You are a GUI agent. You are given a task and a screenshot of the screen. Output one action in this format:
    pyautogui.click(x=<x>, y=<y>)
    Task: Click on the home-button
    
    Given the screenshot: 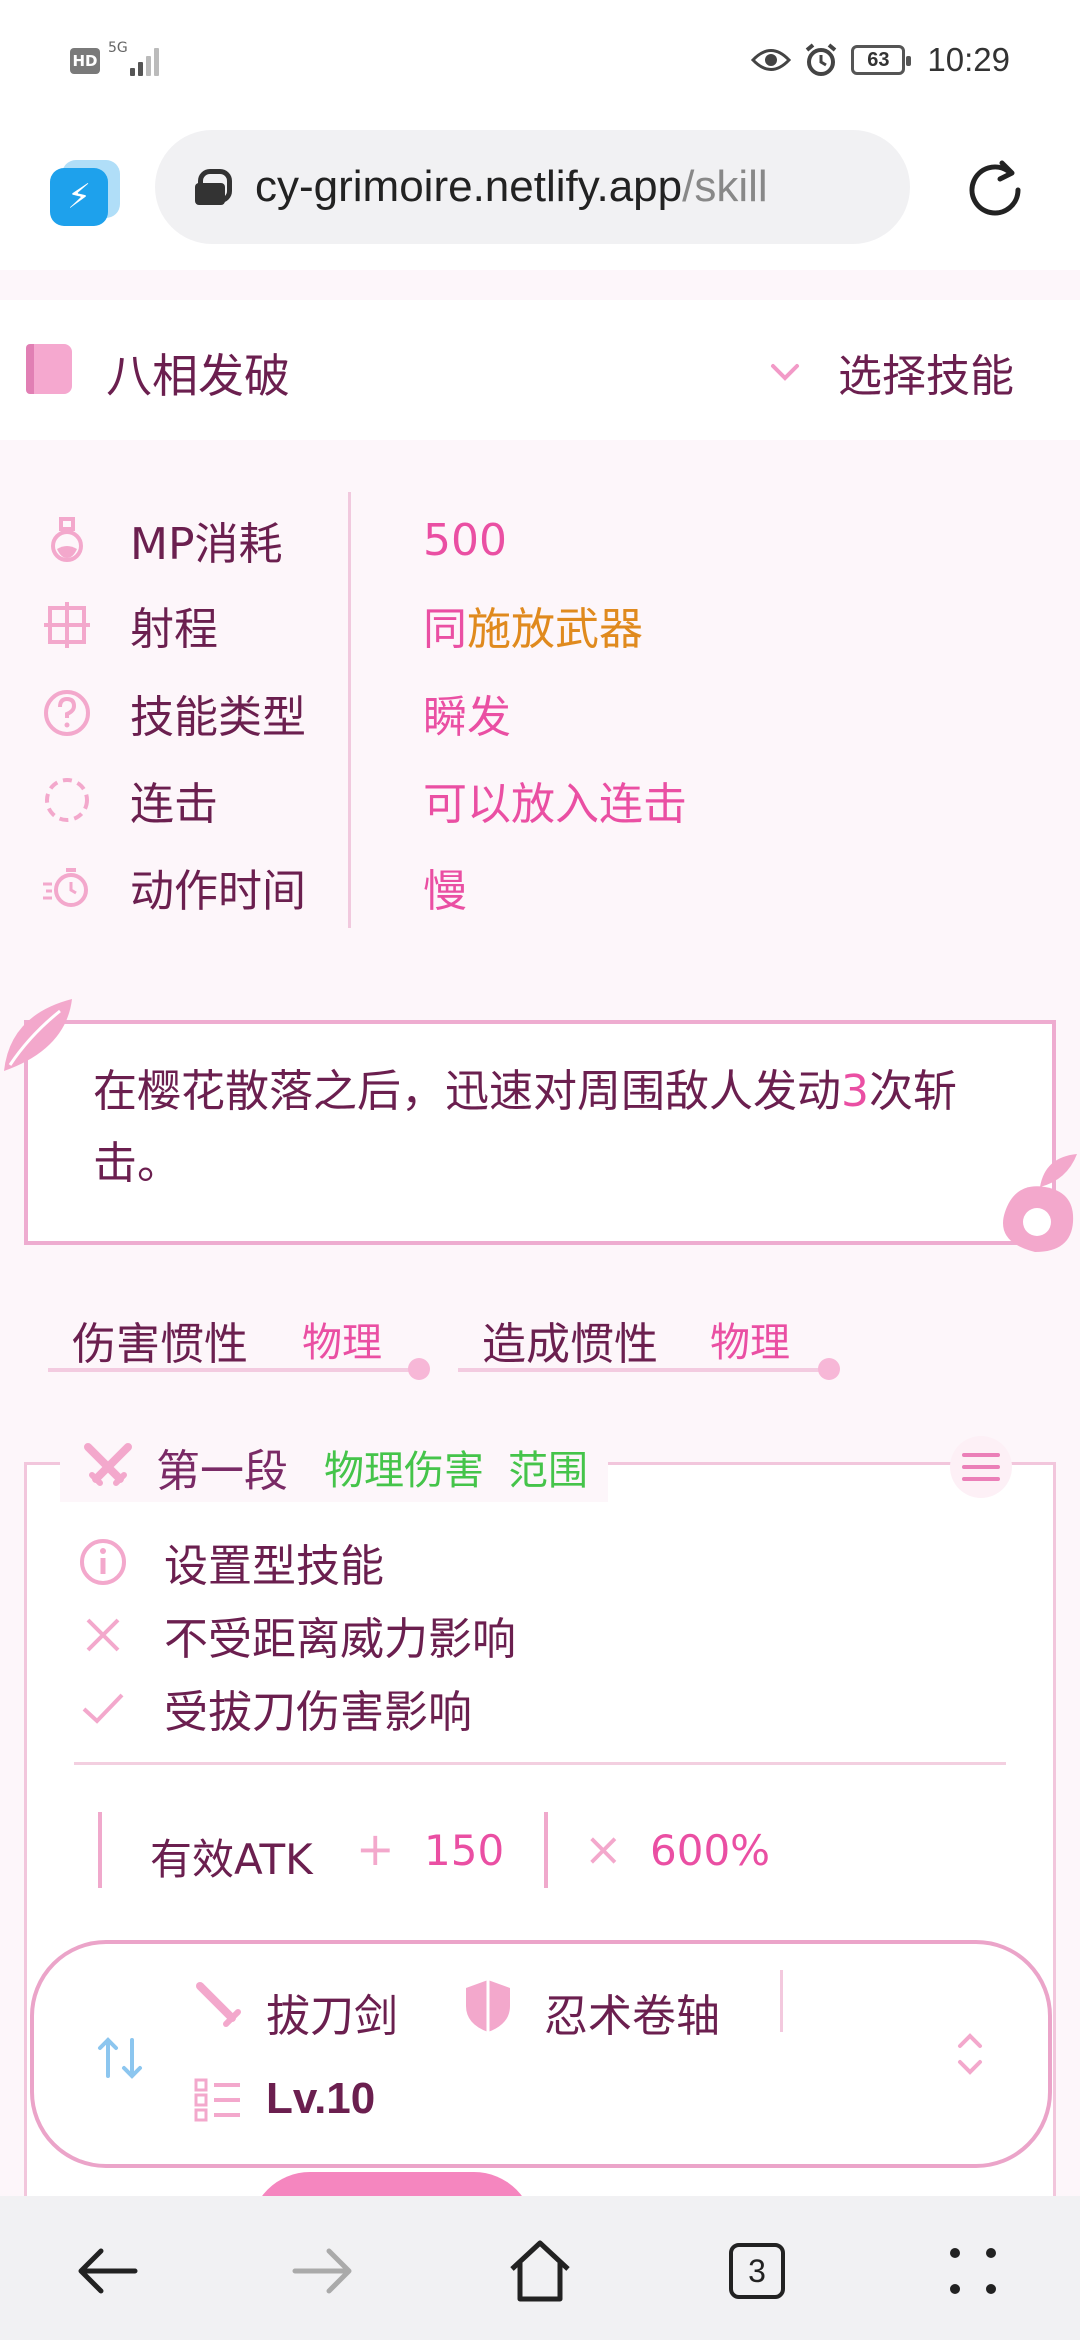 What is the action you would take?
    pyautogui.click(x=540, y=2271)
    